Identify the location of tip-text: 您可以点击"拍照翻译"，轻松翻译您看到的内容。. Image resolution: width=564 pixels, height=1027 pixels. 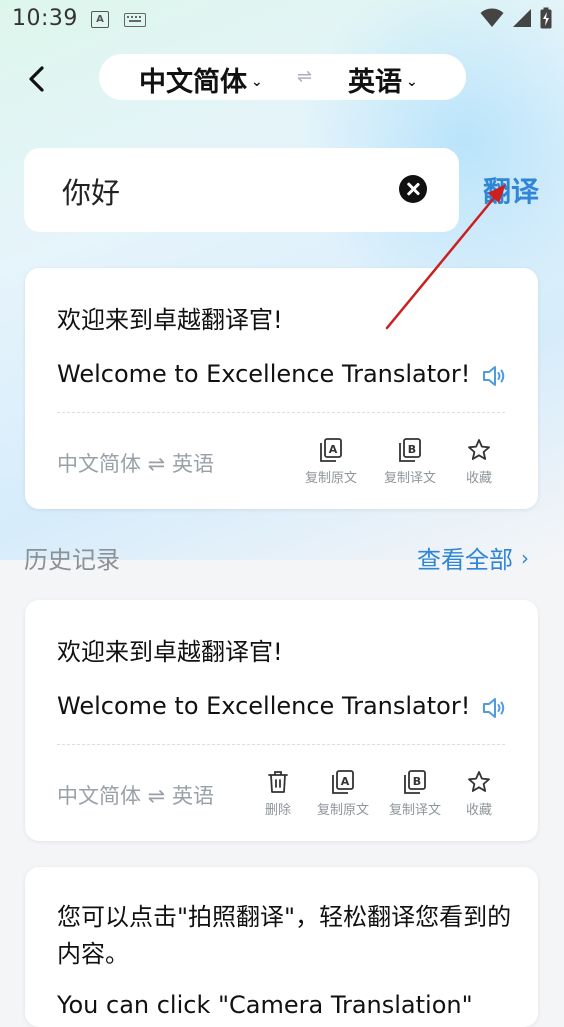
(284, 935).